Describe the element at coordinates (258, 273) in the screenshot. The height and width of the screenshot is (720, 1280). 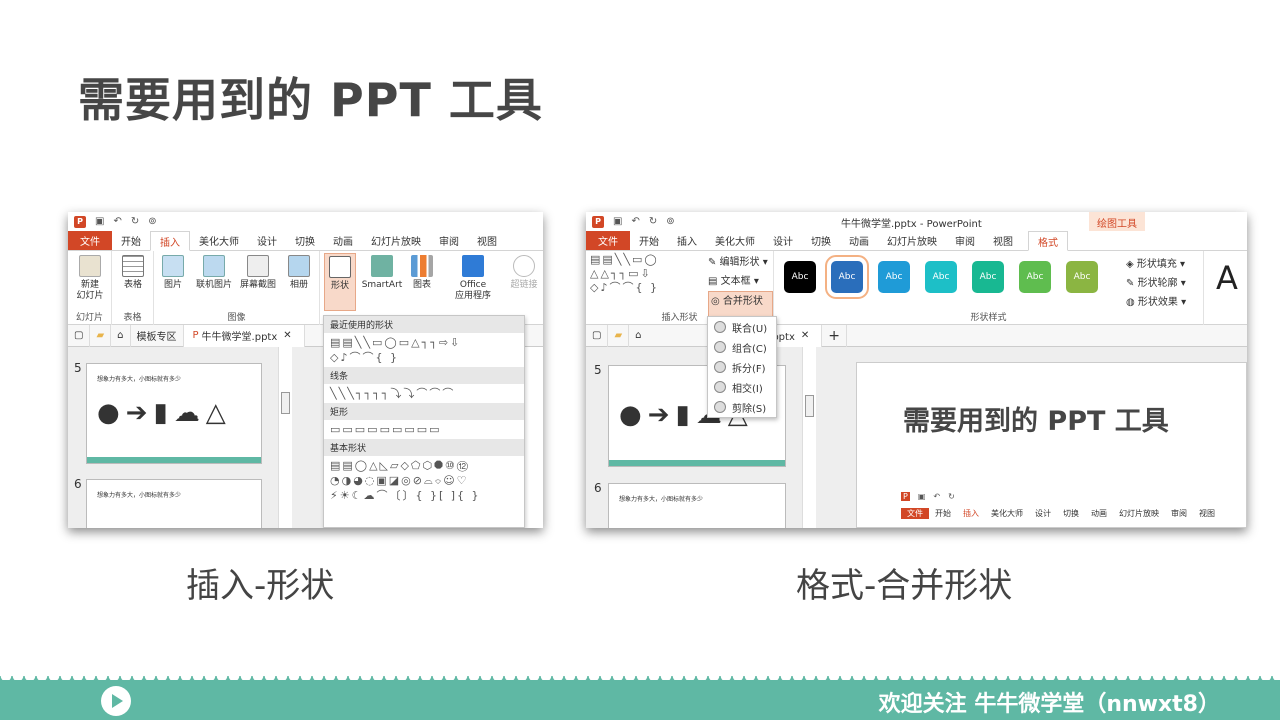
I see `screenshot-button: 屏幕截图` at that location.